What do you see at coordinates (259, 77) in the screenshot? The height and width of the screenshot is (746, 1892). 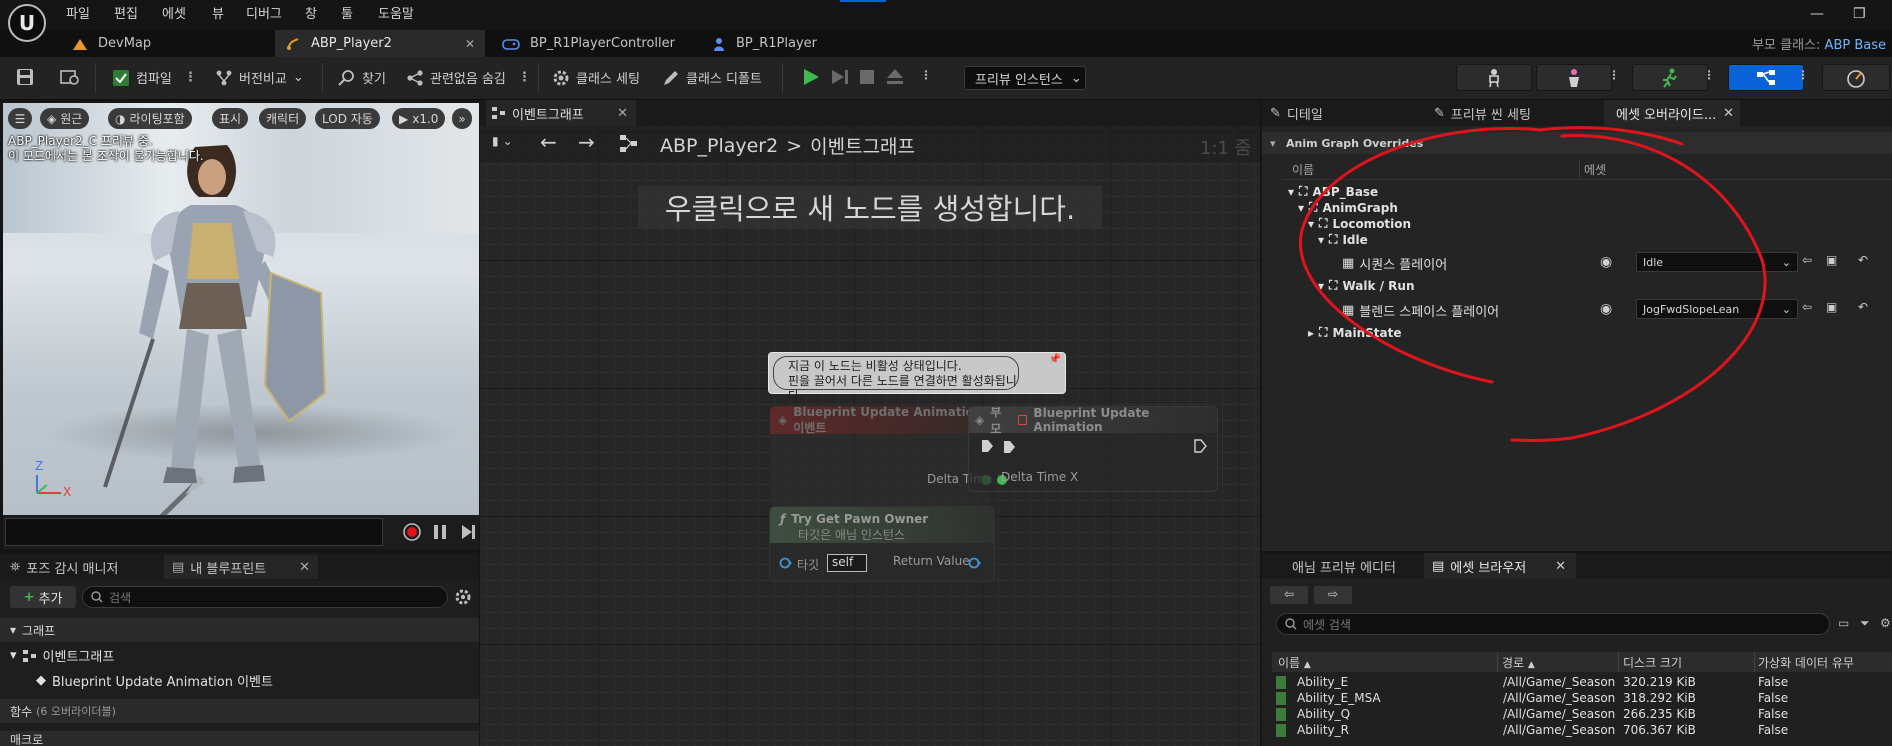 I see `diff-button: 버전비교 ⌄` at bounding box center [259, 77].